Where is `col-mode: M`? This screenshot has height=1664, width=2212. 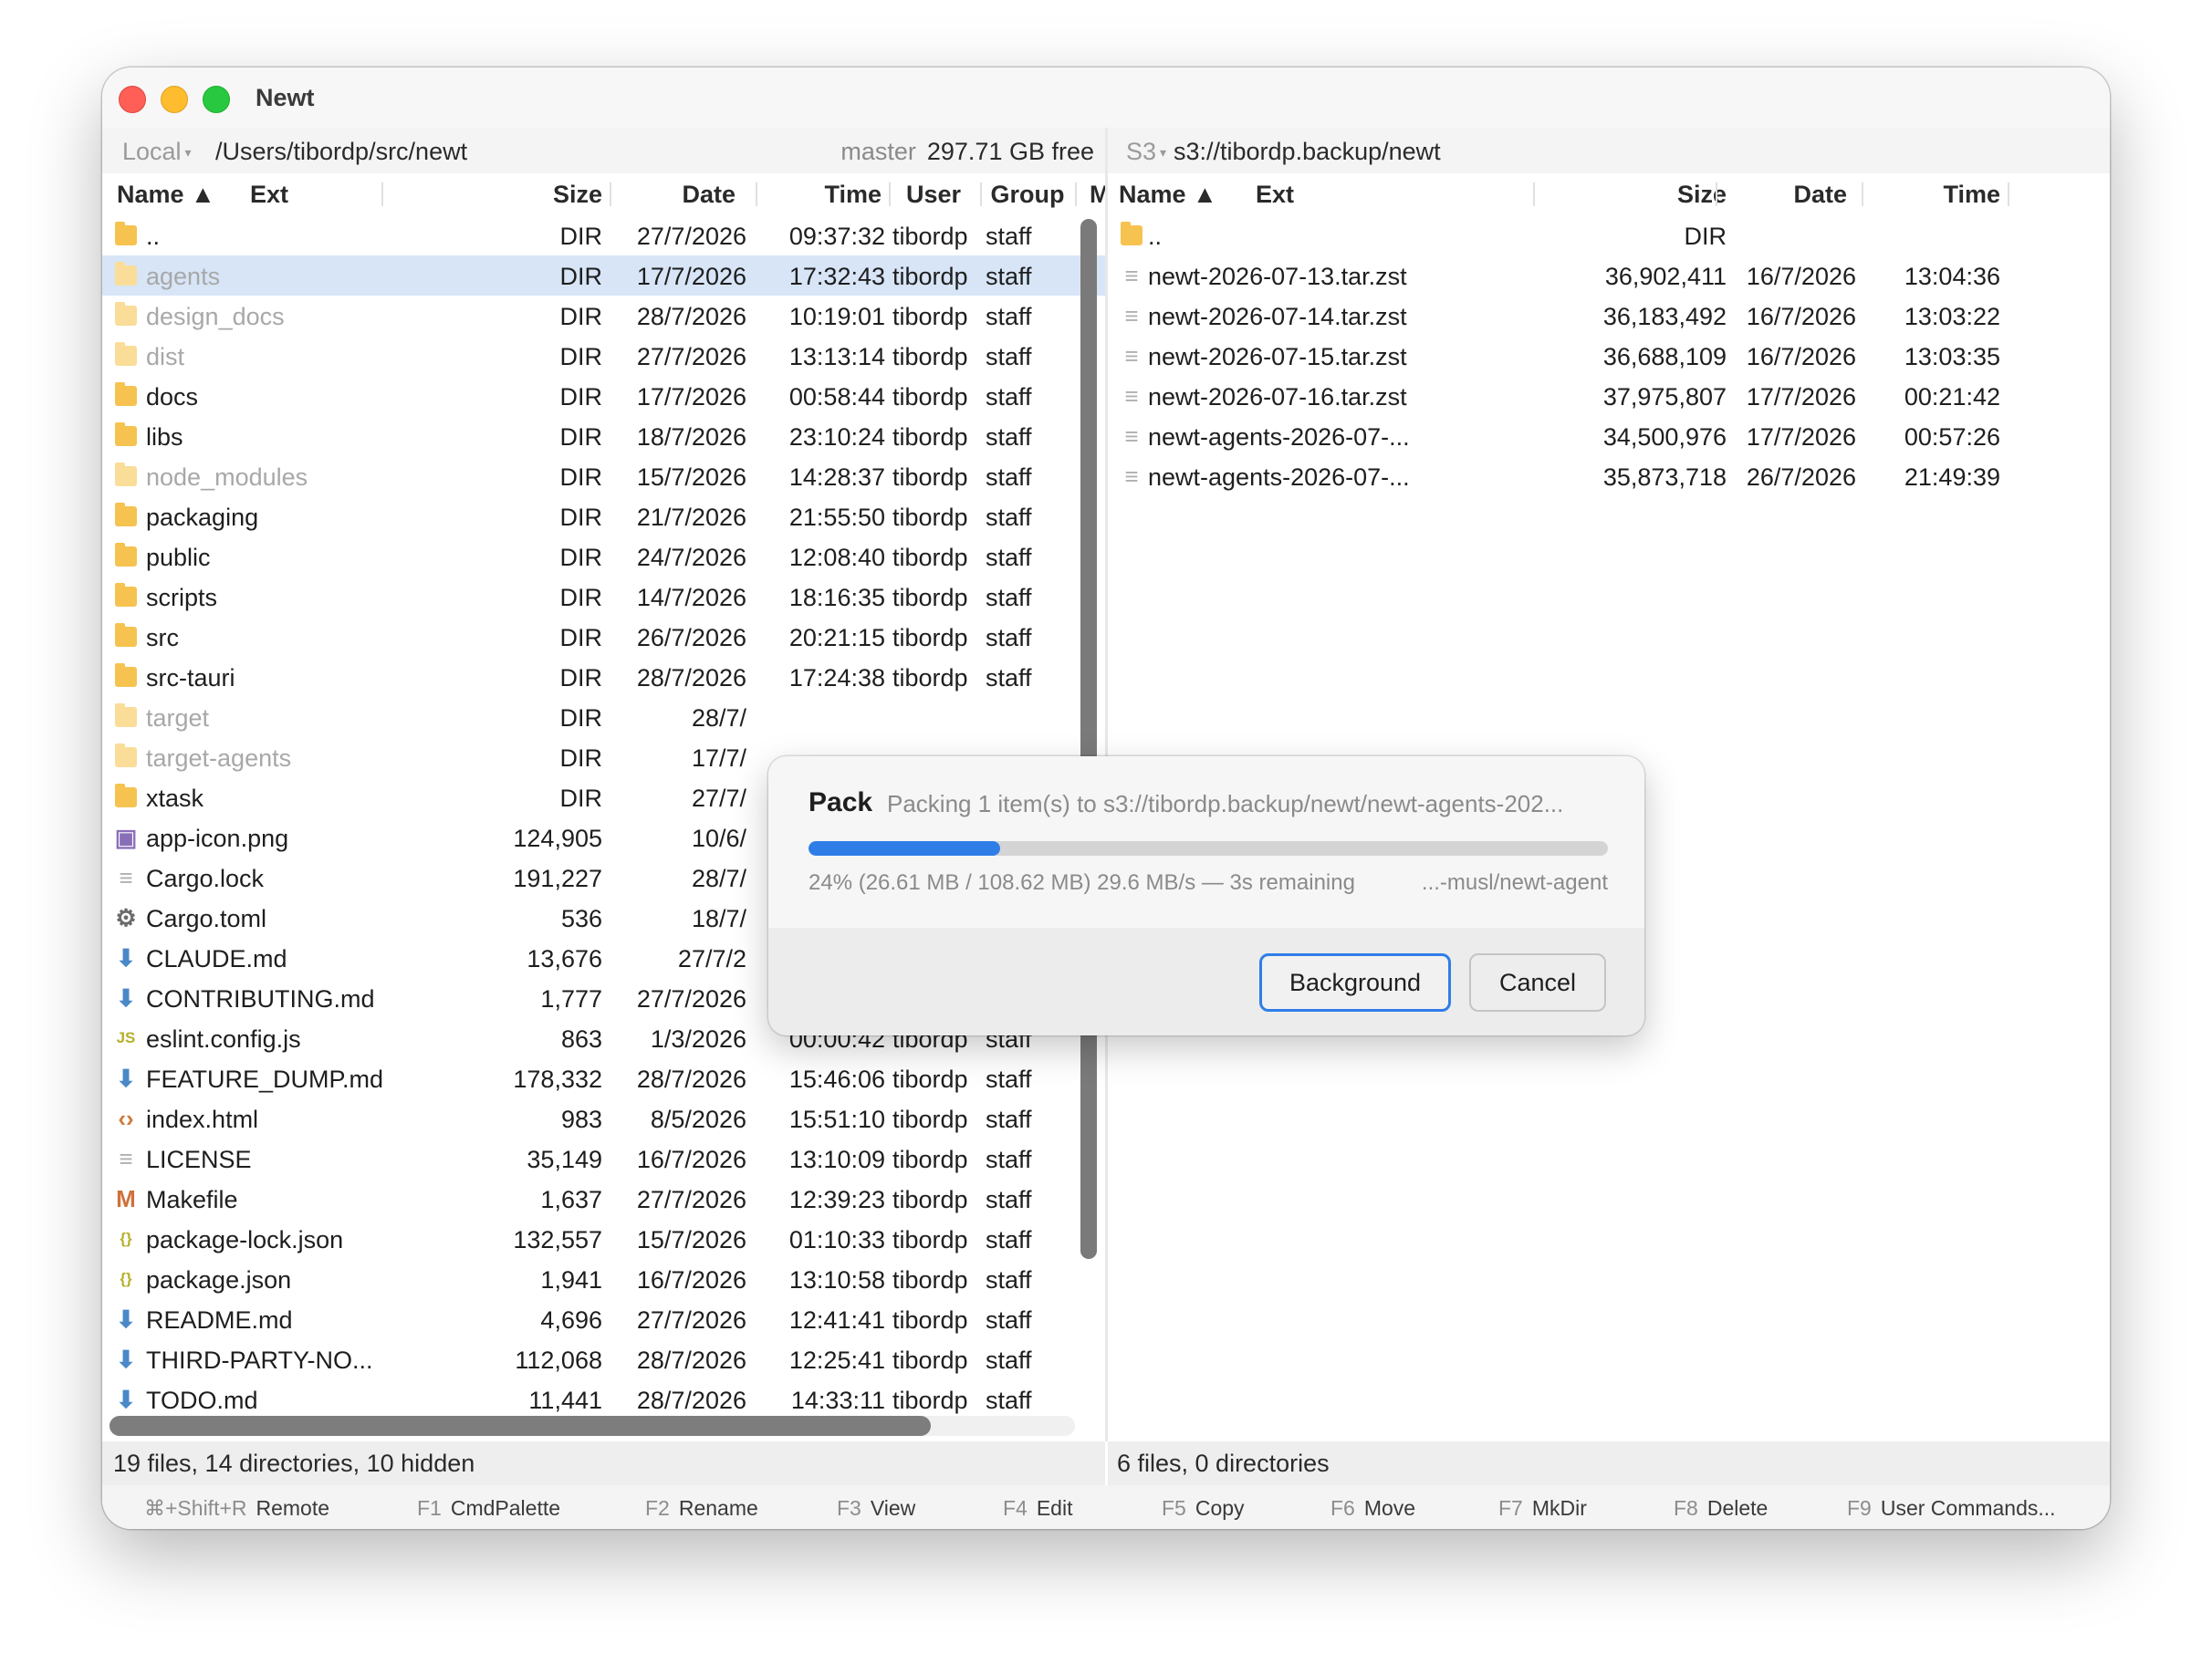 col-mode: M is located at coordinates (1097, 195).